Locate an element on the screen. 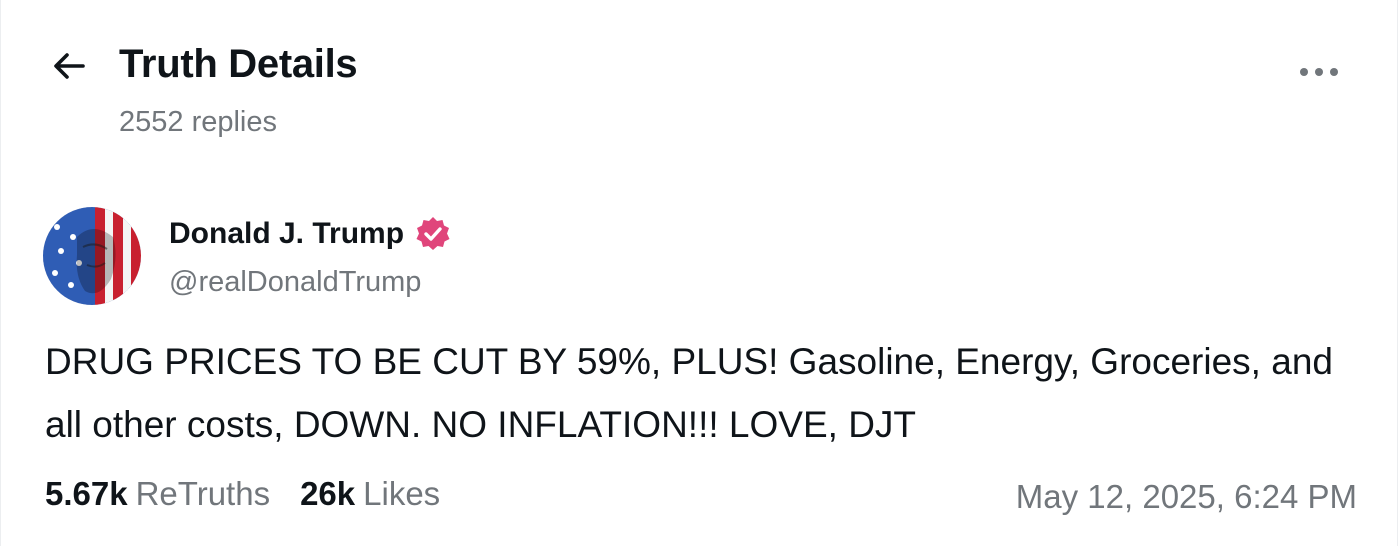 The height and width of the screenshot is (546, 1398). post-stats: 5.67k ReTruths 26k Likes is located at coordinates (257, 500).